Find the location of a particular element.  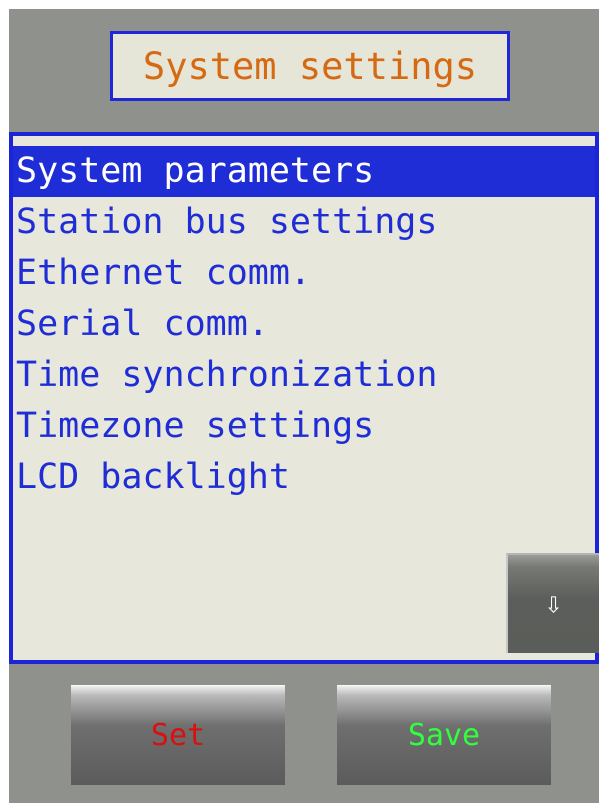

save-button-label: Save is located at coordinates (444, 735).